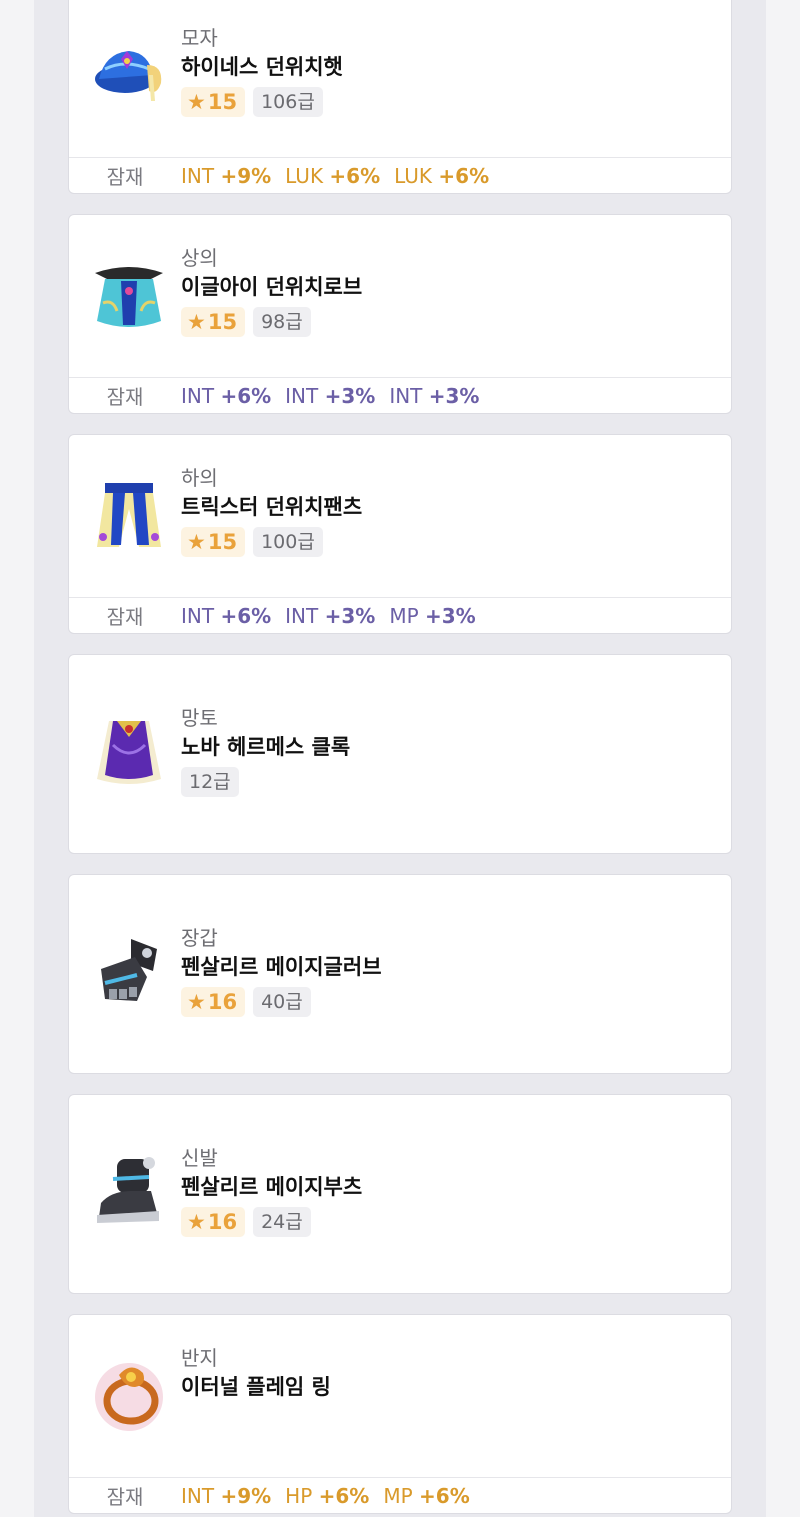 This screenshot has height=1517, width=800. Describe the element at coordinates (271, 509) in the screenshot. I see `item-name: 트릭스터 던위치팬츠` at that location.